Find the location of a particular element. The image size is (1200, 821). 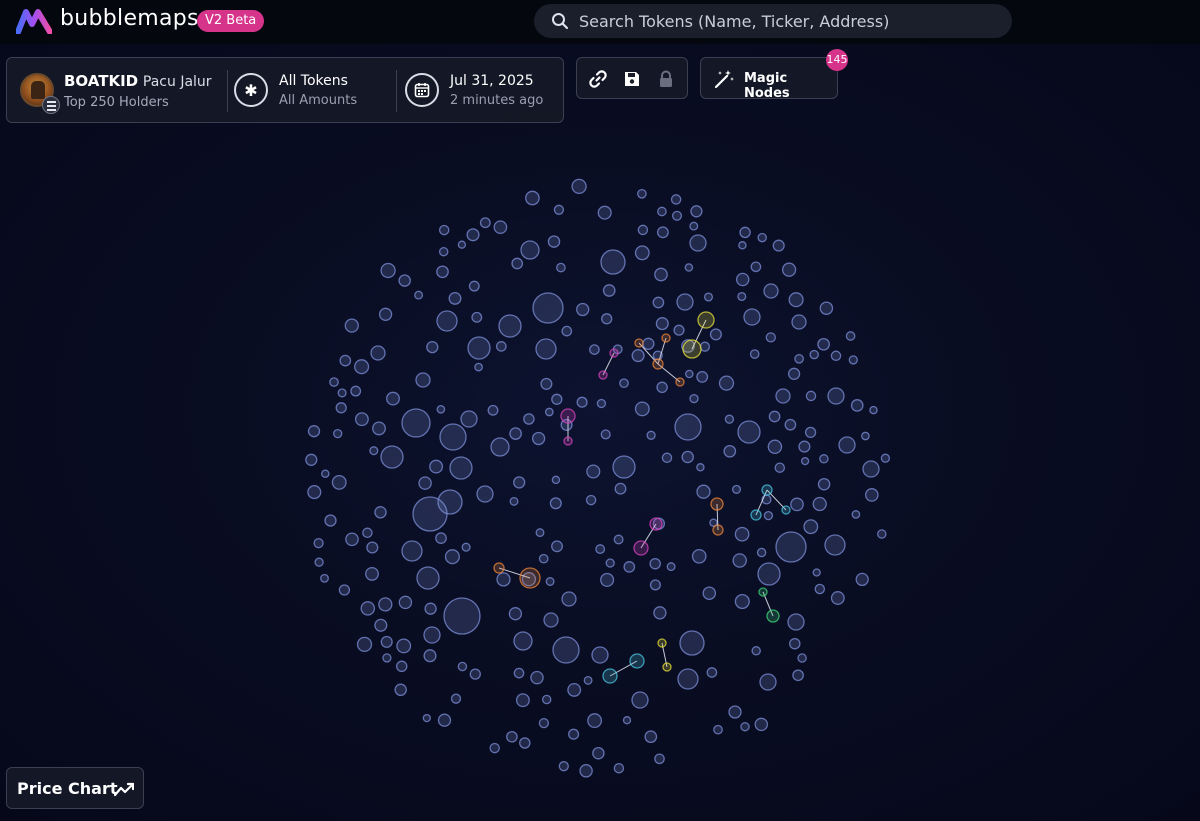

amounts-filter: All Amounts is located at coordinates (318, 100).